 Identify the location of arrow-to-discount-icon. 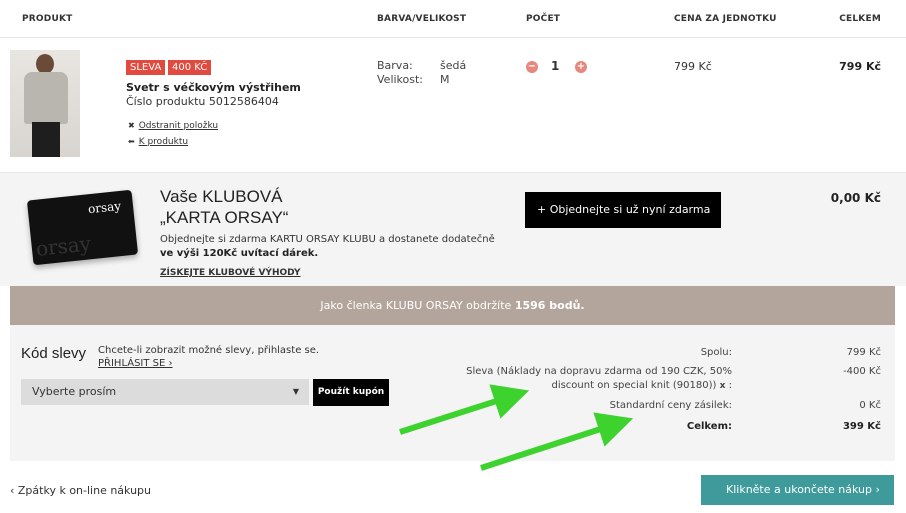
(464, 409).